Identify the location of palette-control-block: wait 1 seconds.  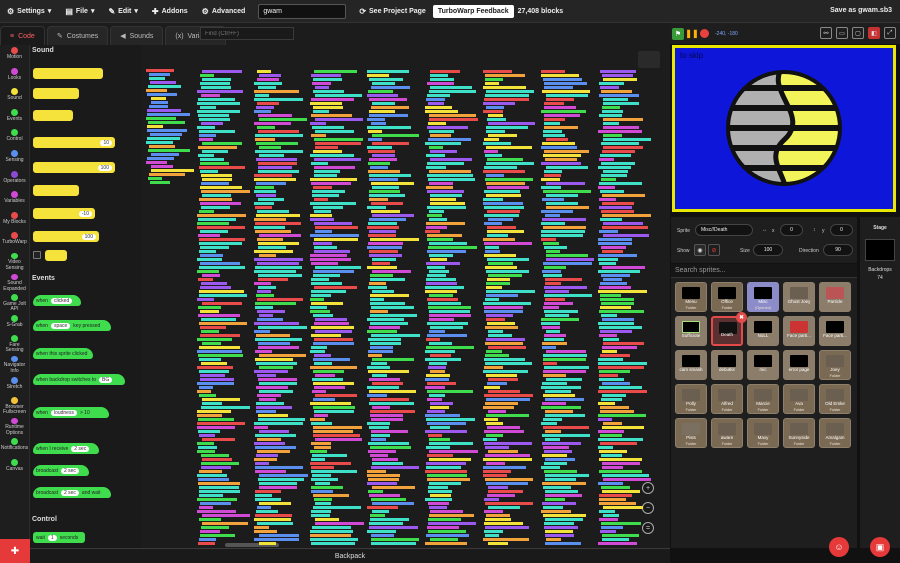
(59, 537).